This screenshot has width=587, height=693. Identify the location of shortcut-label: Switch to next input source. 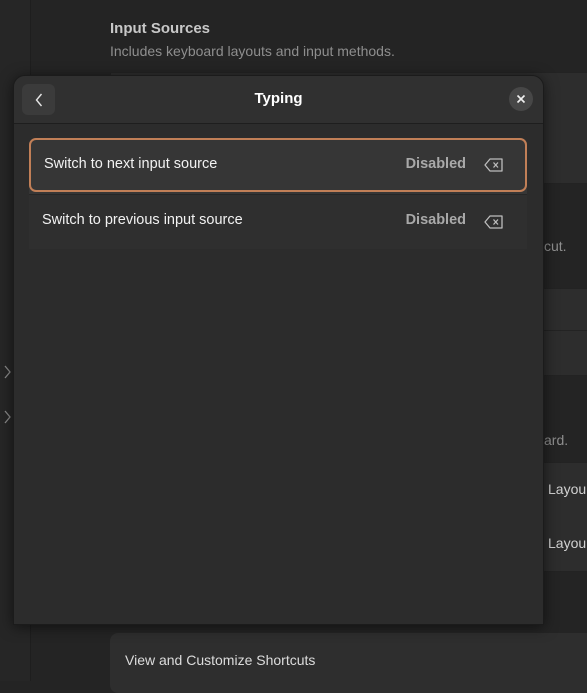
(131, 164).